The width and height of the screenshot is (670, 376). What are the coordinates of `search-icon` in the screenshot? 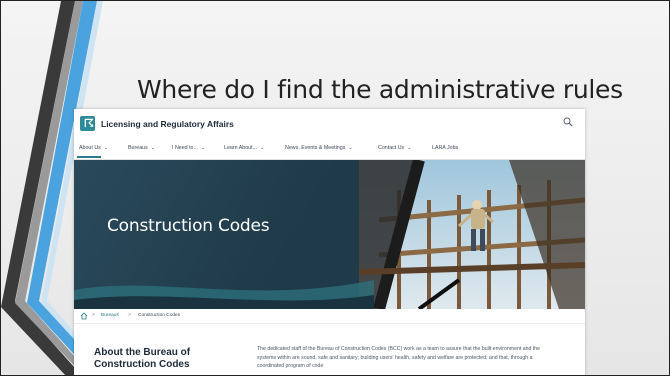 It's located at (568, 122).